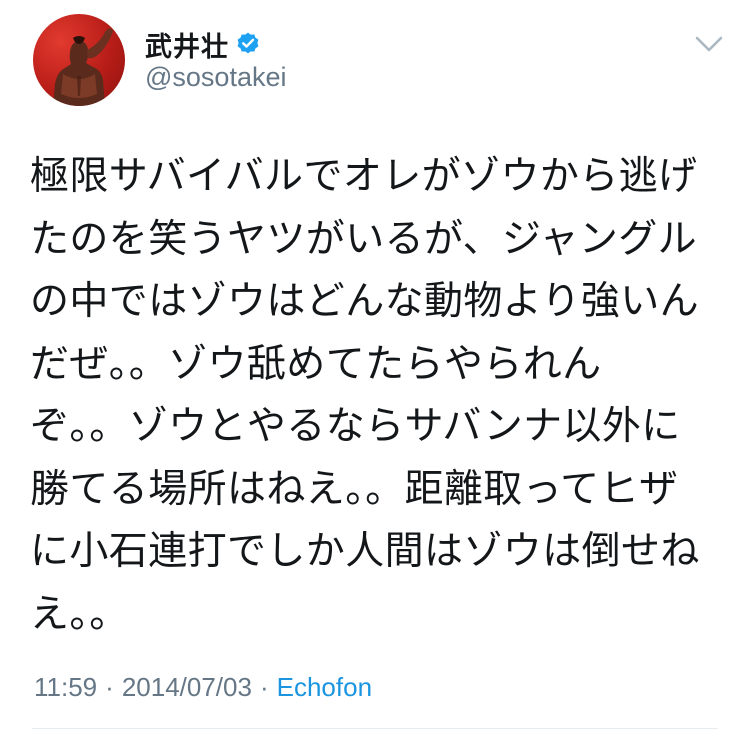 The image size is (750, 734). I want to click on verified-badge-icon, so click(248, 44).